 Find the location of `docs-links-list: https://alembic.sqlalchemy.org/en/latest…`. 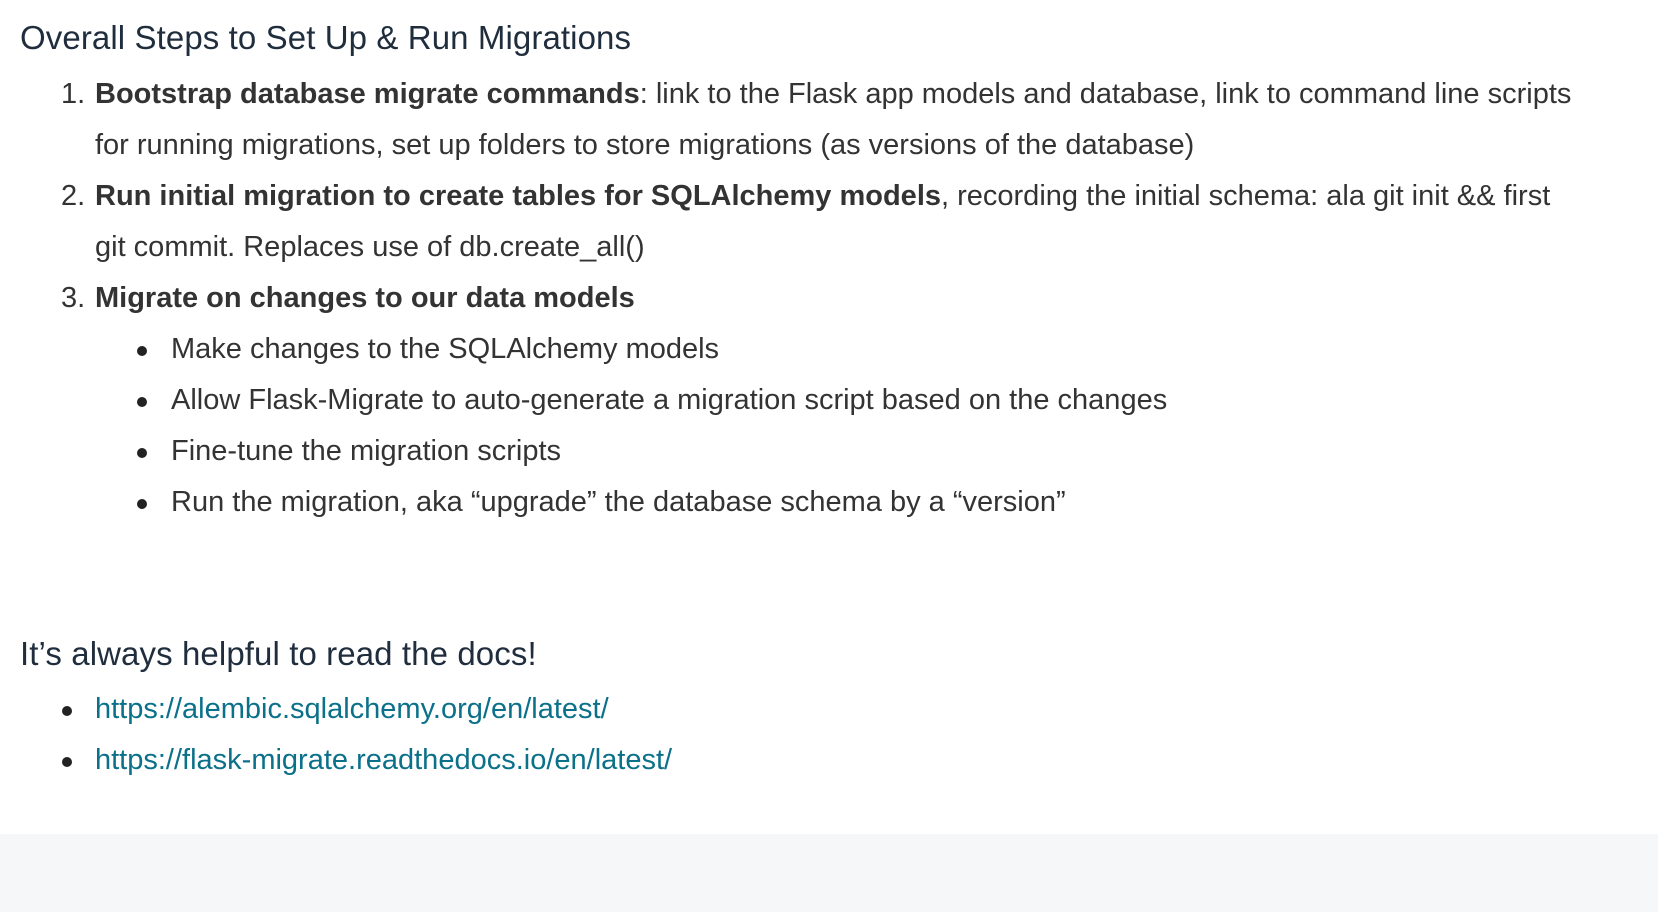

docs-links-list: https://alembic.sqlalchemy.org/en/latest… is located at coordinates (366, 735).